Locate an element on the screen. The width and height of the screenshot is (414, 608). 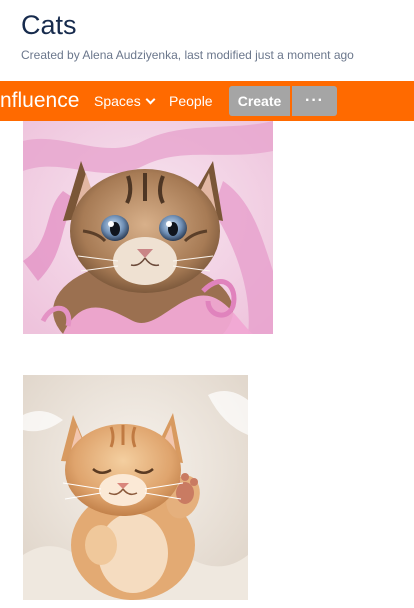
nav-spaces-label: Spaces is located at coordinates (117, 101).